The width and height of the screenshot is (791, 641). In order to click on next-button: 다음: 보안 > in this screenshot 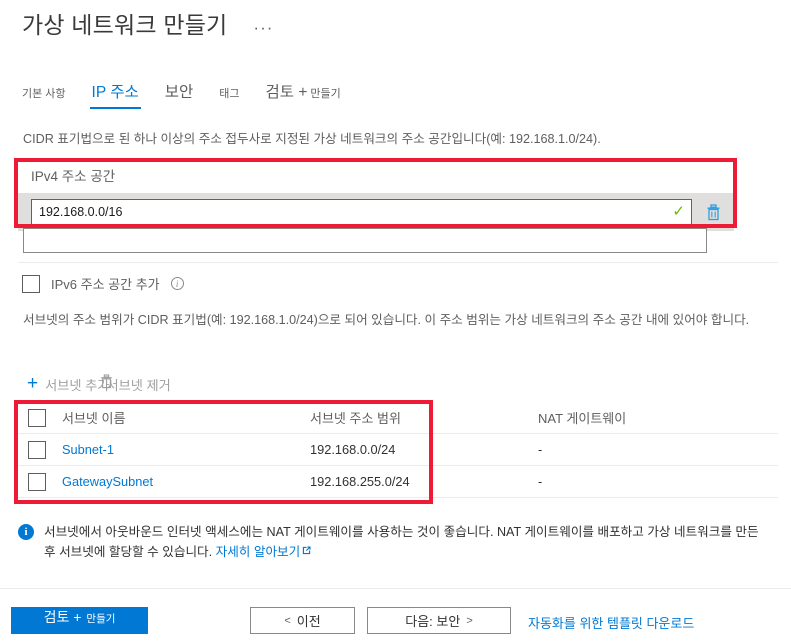, I will do `click(439, 620)`.